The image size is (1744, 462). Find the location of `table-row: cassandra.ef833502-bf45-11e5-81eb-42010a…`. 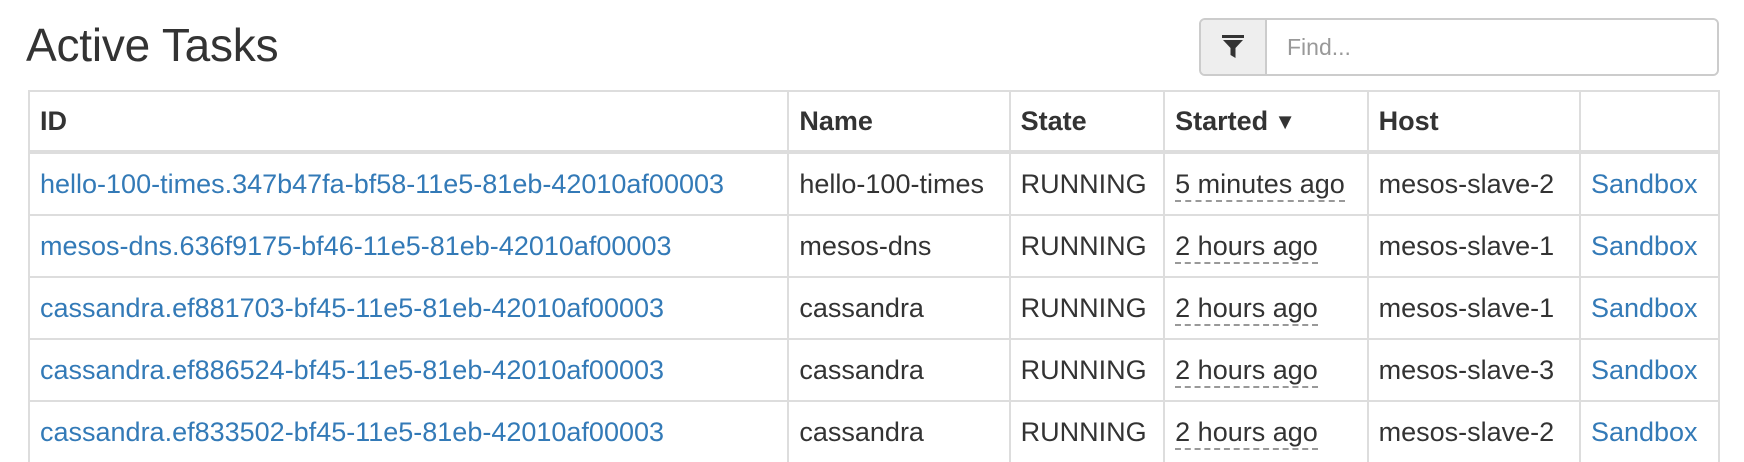

table-row: cassandra.ef833502-bf45-11e5-81eb-42010a… is located at coordinates (874, 431).